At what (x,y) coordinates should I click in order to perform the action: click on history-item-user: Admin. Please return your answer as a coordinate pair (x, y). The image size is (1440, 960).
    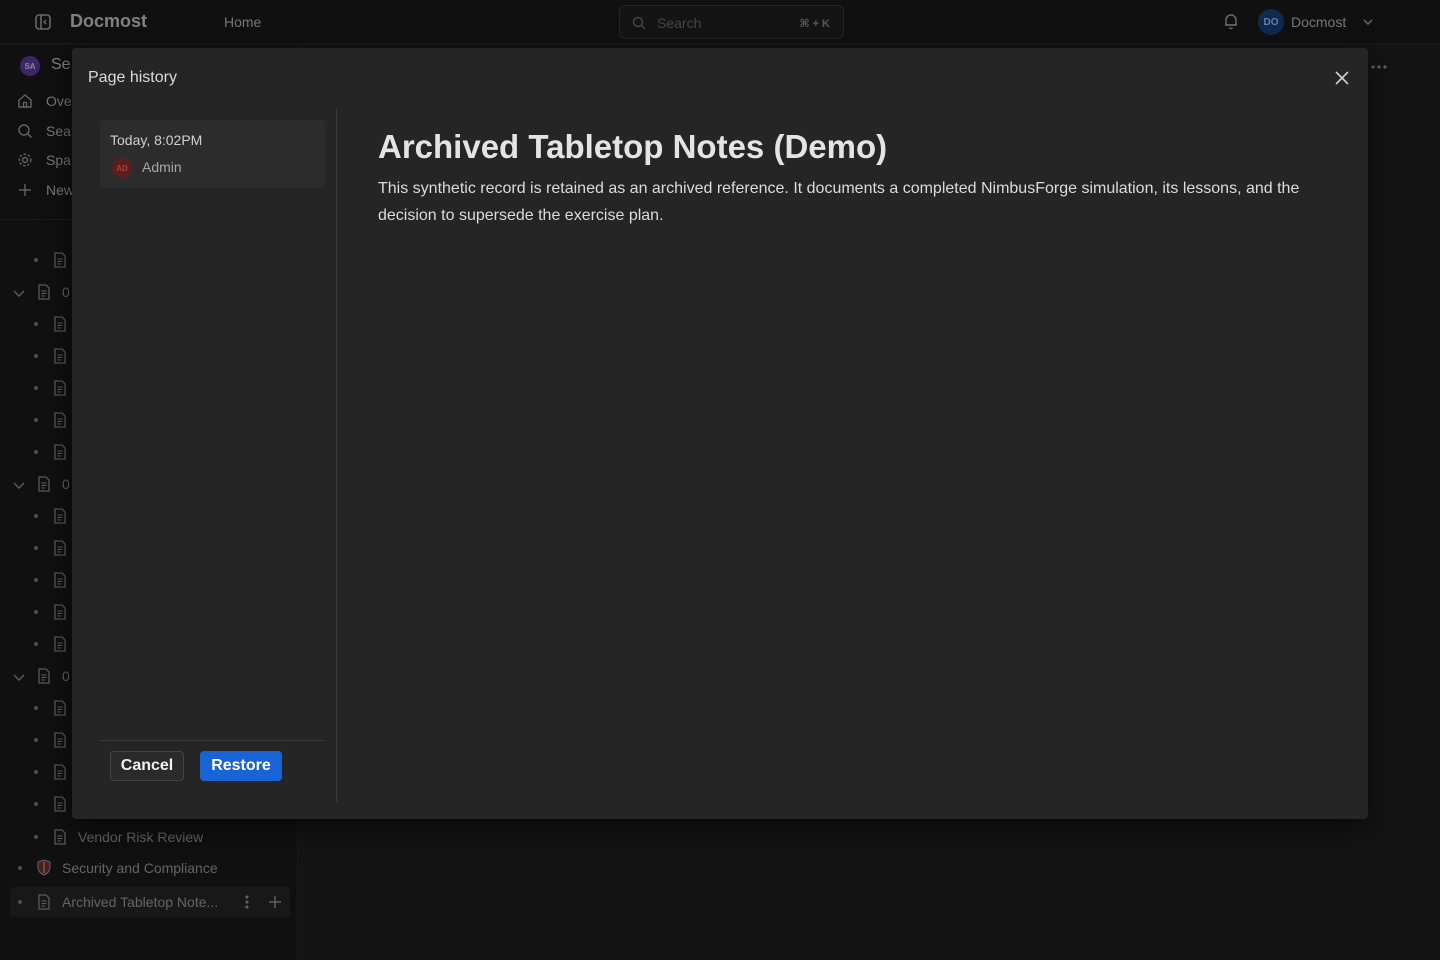
    Looking at the image, I should click on (162, 167).